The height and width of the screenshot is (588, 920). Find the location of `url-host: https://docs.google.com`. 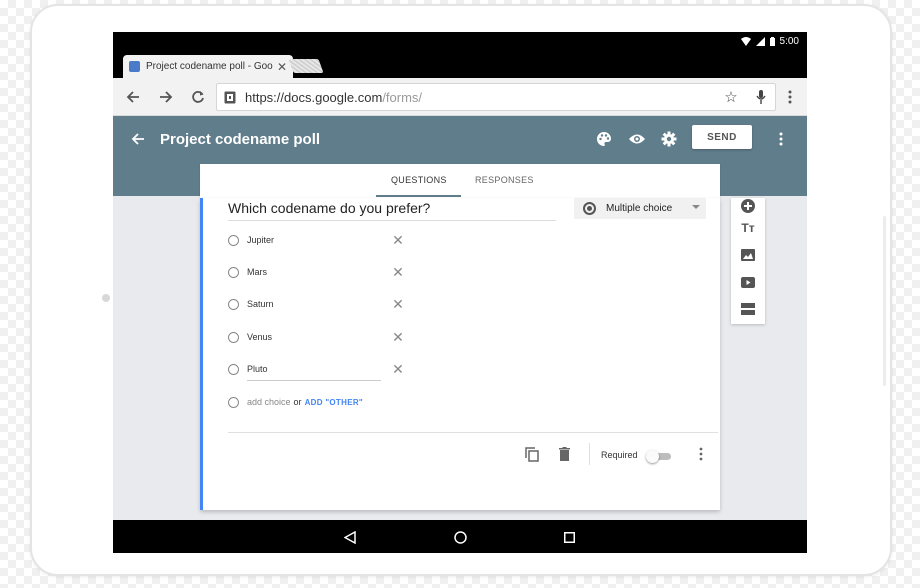

url-host: https://docs.google.com is located at coordinates (314, 97).